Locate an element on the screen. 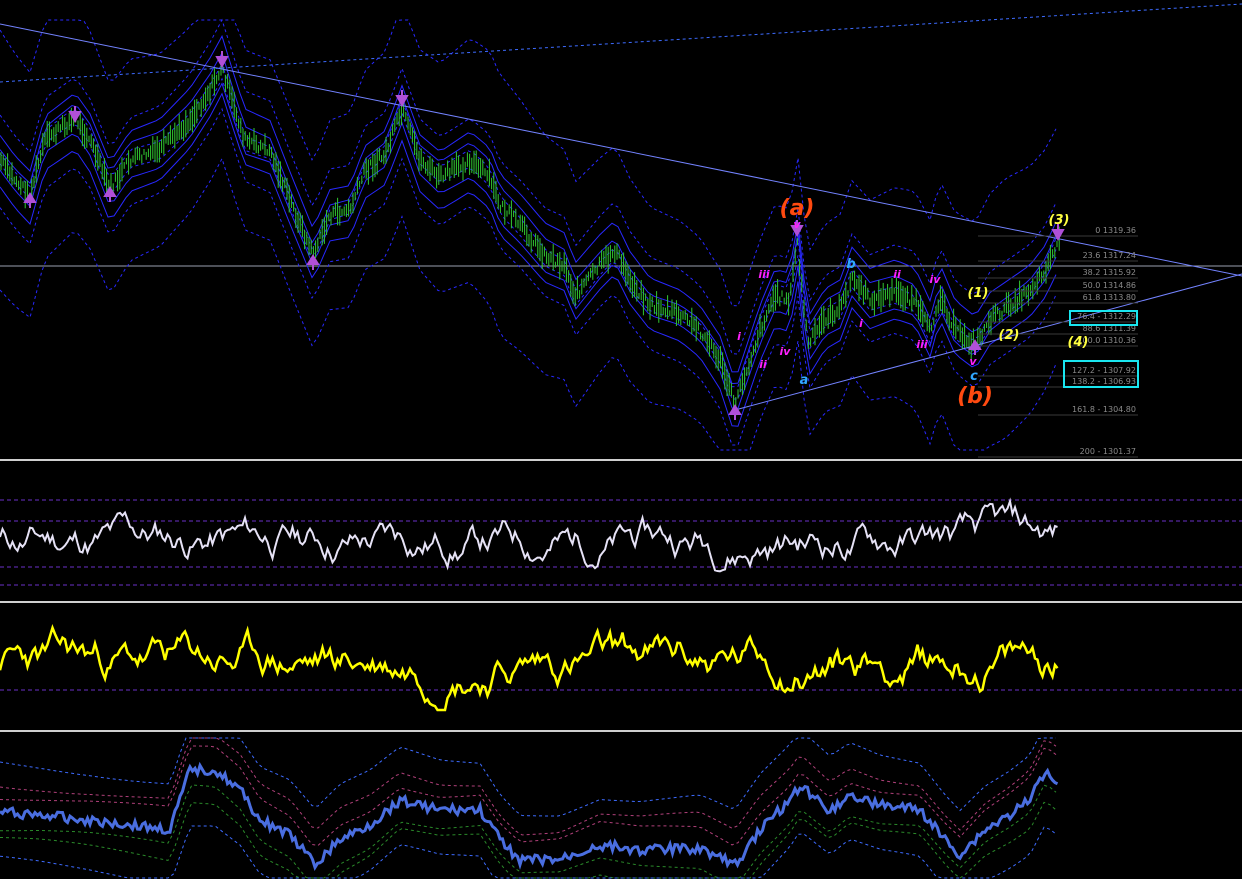  wave-label: (1) is located at coordinates (978, 293).